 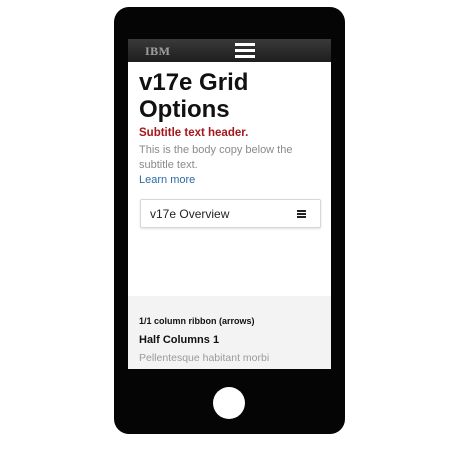 What do you see at coordinates (190, 214) in the screenshot?
I see `dropdown-label: v17e Overview` at bounding box center [190, 214].